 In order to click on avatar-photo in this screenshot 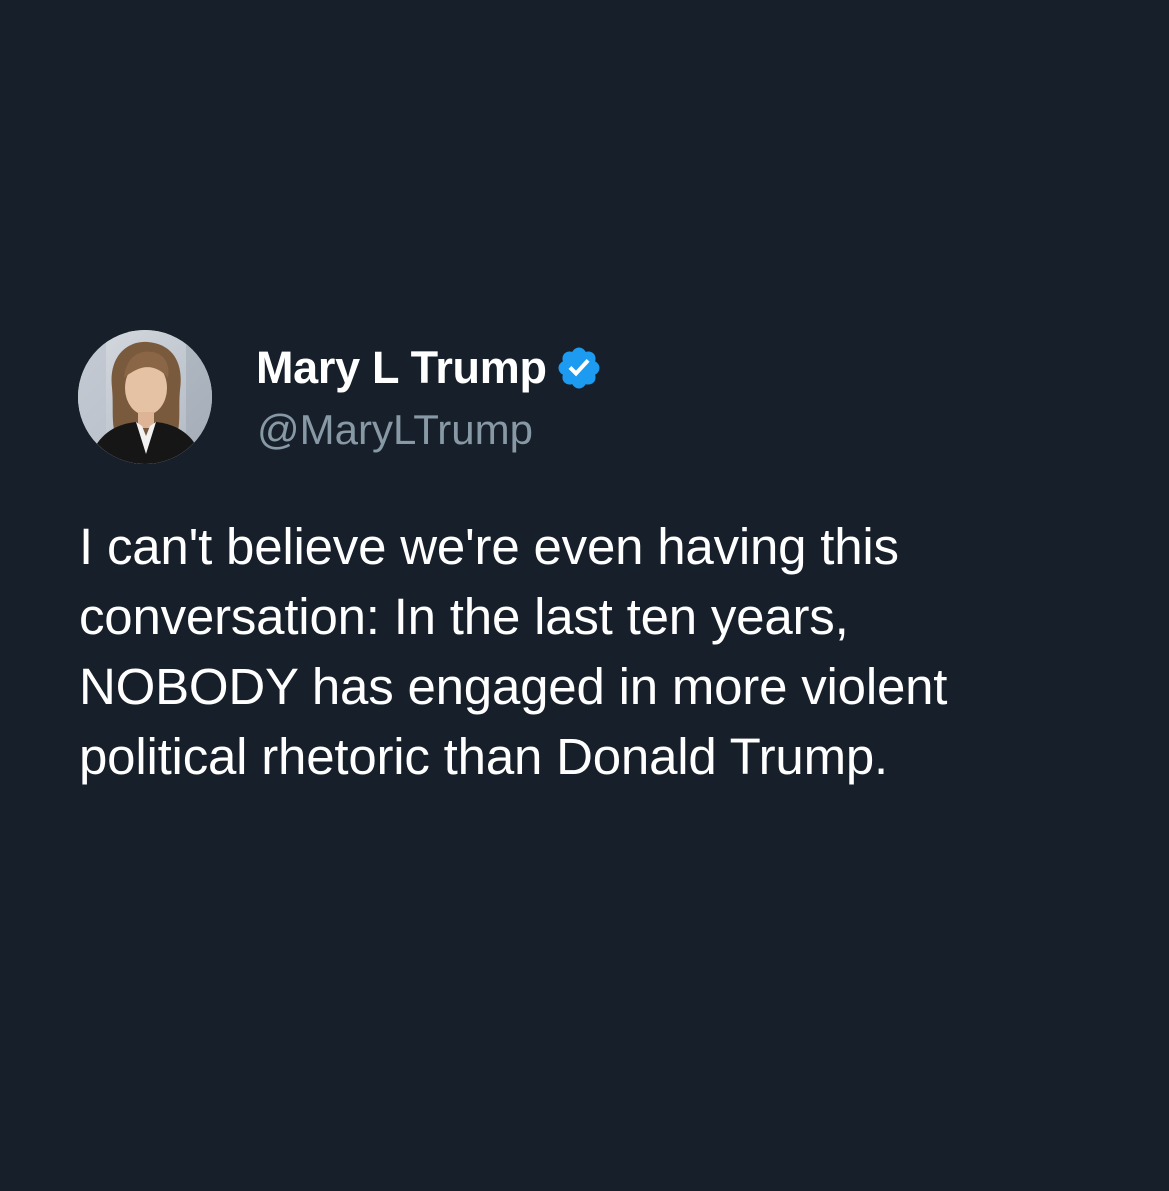, I will do `click(145, 397)`.